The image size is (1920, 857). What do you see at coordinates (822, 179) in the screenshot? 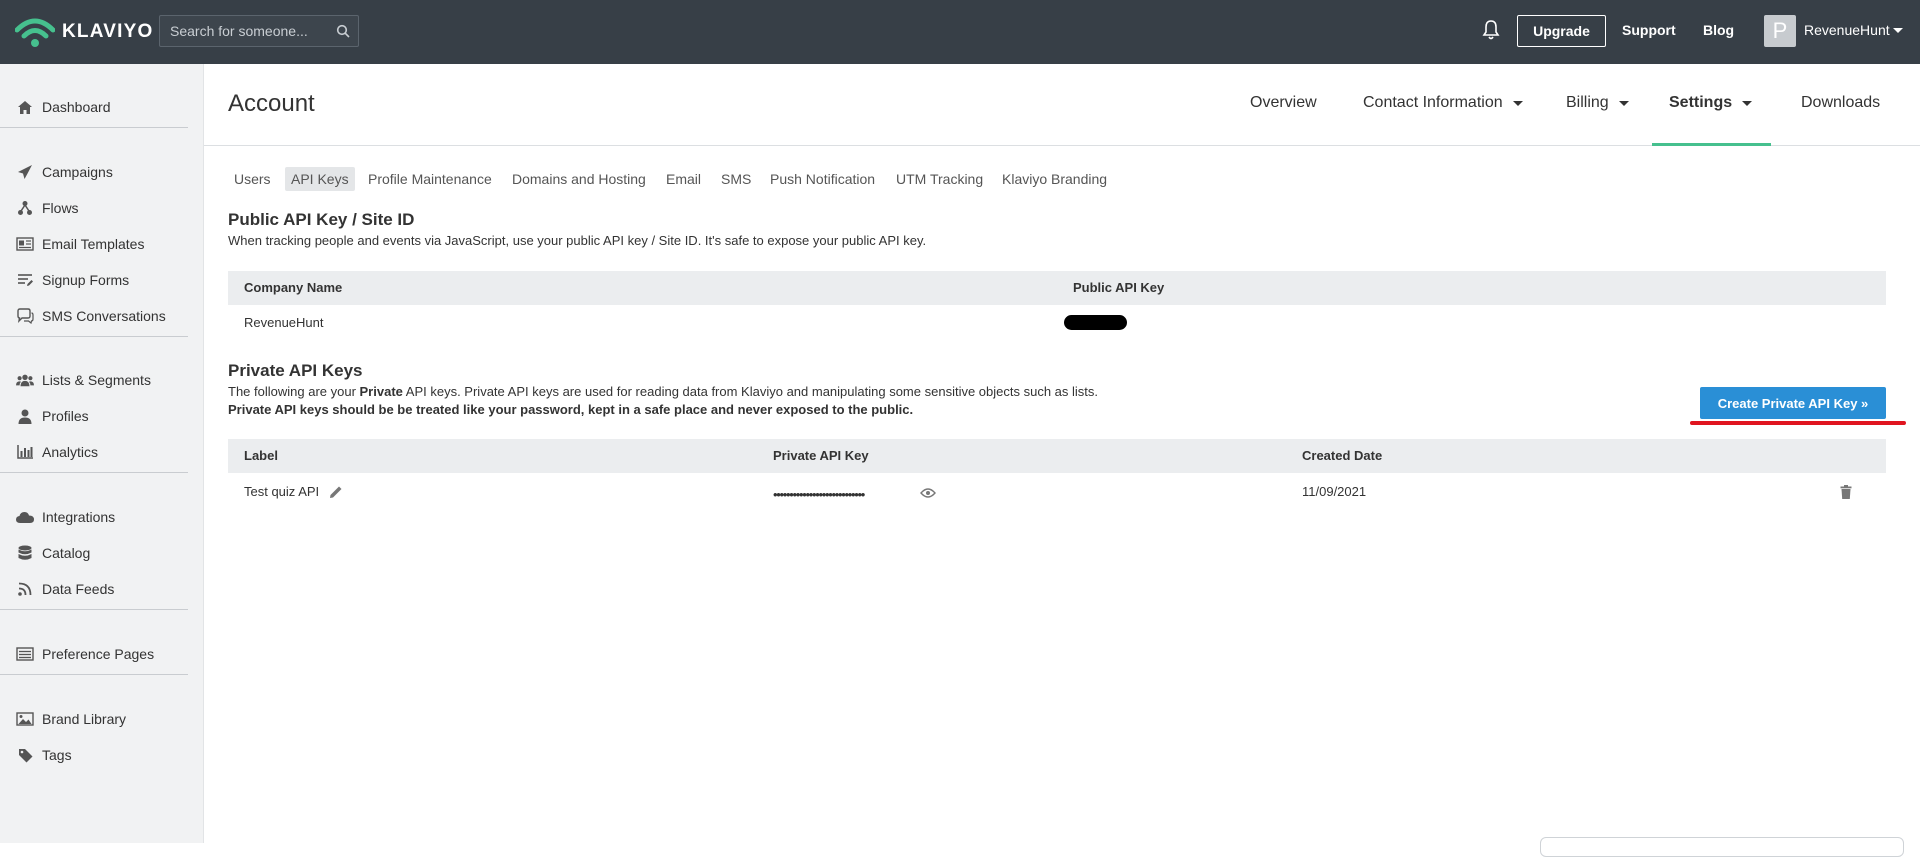
I see `tab-push-notification: Push Notification` at bounding box center [822, 179].